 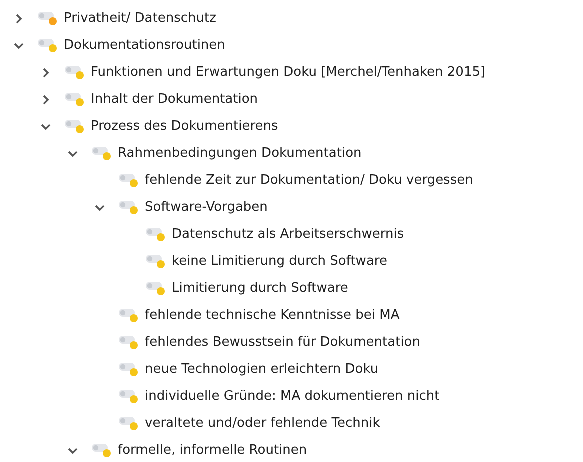 I want to click on code-label: Rahmenbedingungen Dokumentation, so click(x=240, y=153).